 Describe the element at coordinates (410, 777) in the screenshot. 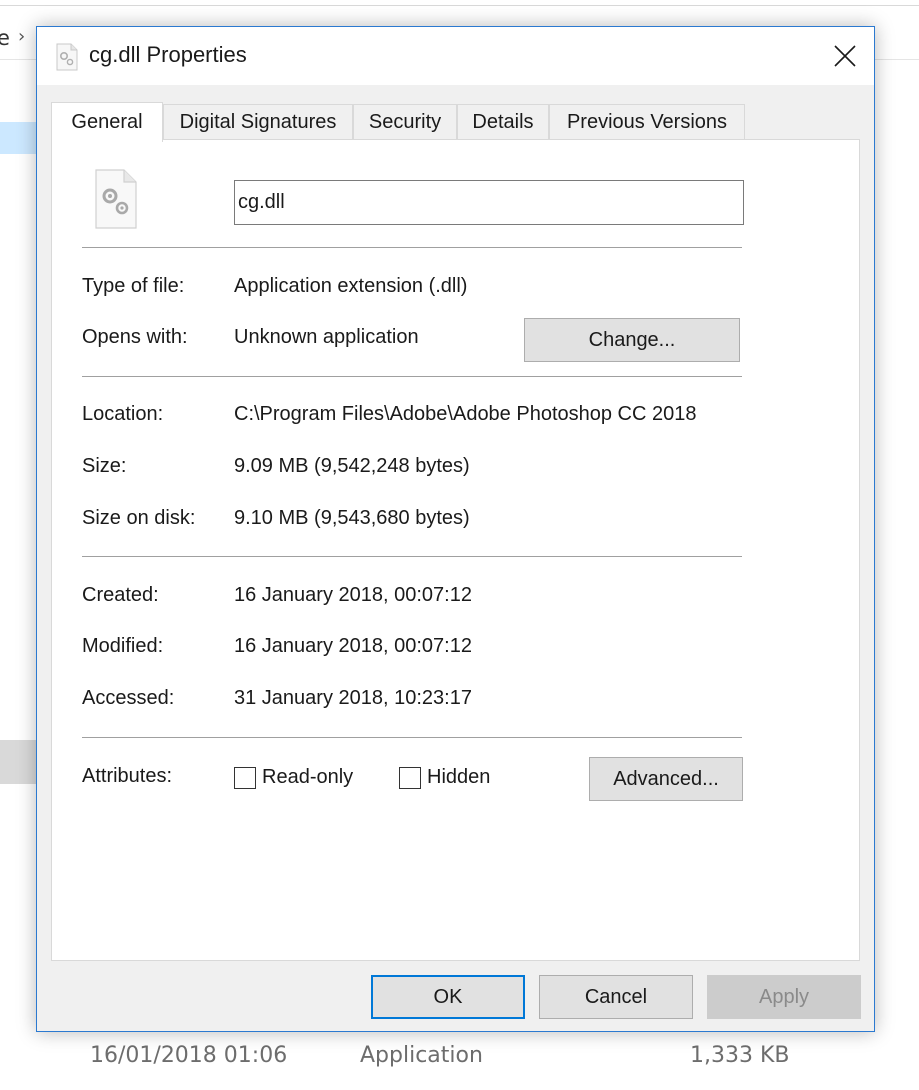

I see `hidden-checkbox` at that location.